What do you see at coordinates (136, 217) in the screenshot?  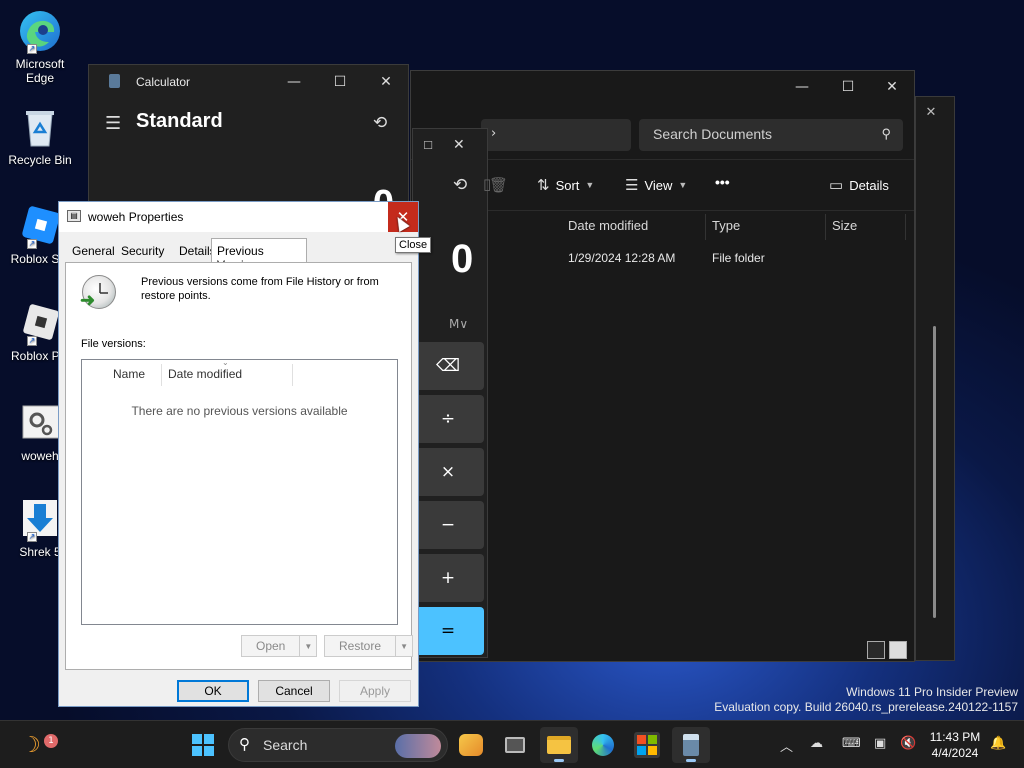 I see `dialog-title: woweh Properties` at bounding box center [136, 217].